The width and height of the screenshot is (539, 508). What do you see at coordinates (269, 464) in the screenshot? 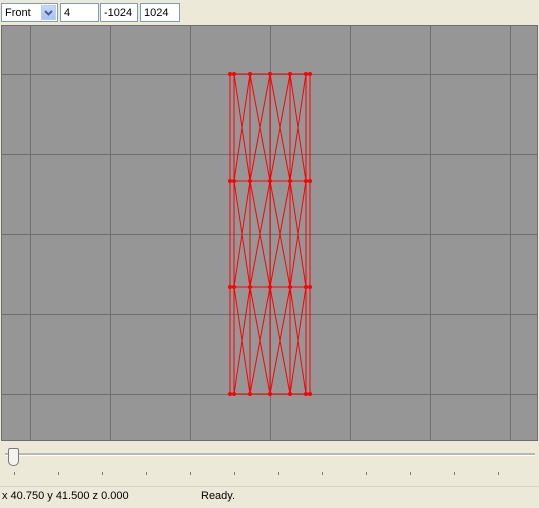
I see `frame-slider` at bounding box center [269, 464].